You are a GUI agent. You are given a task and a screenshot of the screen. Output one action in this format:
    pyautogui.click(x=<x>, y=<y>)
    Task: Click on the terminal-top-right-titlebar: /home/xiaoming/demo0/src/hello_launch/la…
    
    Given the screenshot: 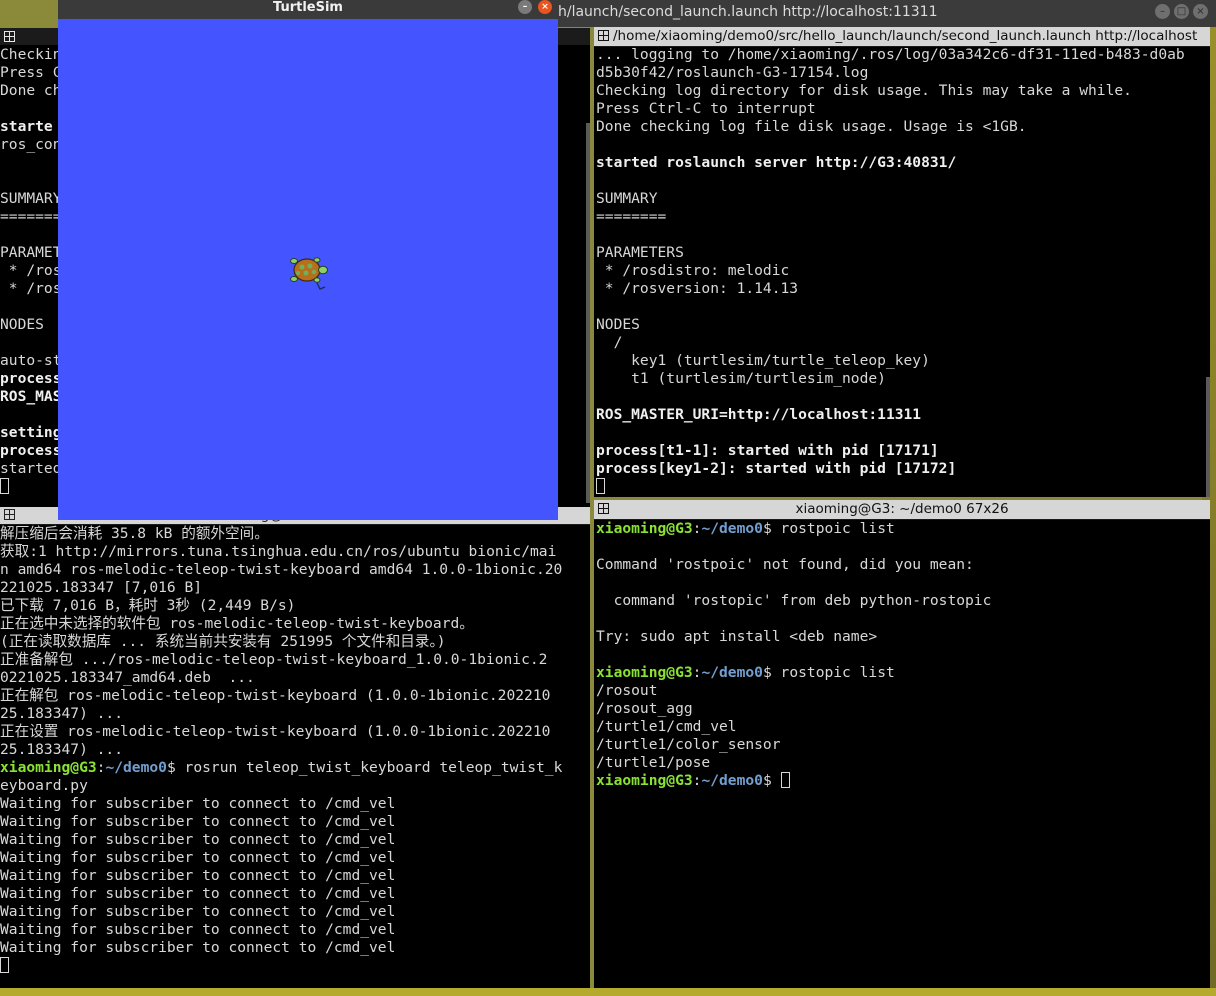 What is the action you would take?
    pyautogui.click(x=902, y=37)
    